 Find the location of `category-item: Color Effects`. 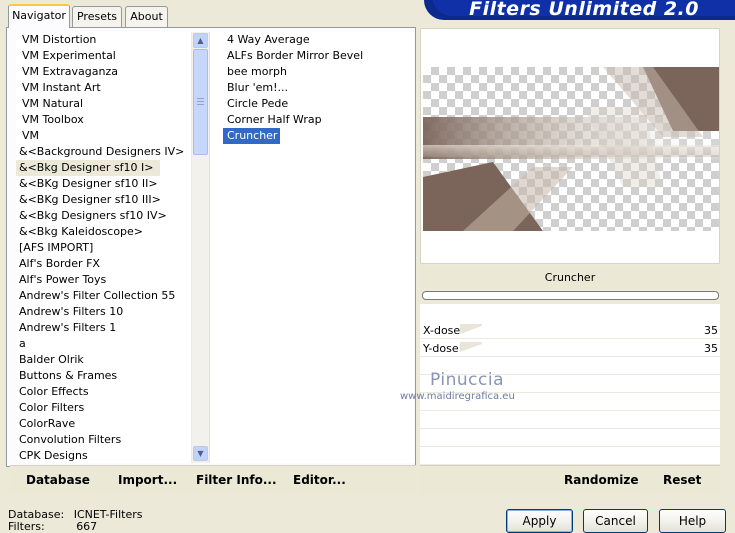

category-item: Color Effects is located at coordinates (52, 391).